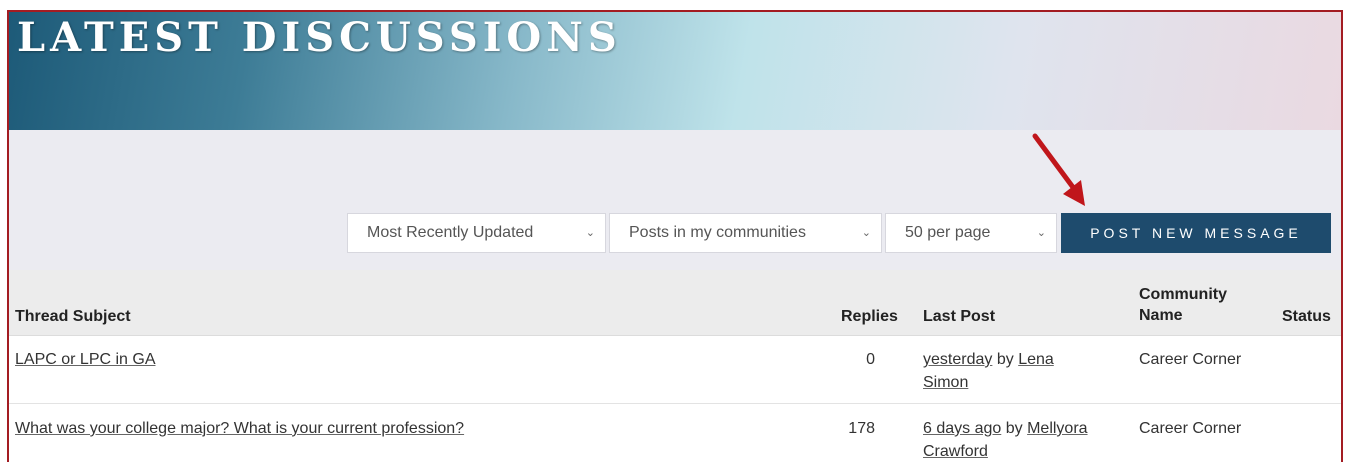 Image resolution: width=1348 pixels, height=462 pixels. Describe the element at coordinates (948, 232) in the screenshot. I see `page-size-select-value: 50 per page` at that location.